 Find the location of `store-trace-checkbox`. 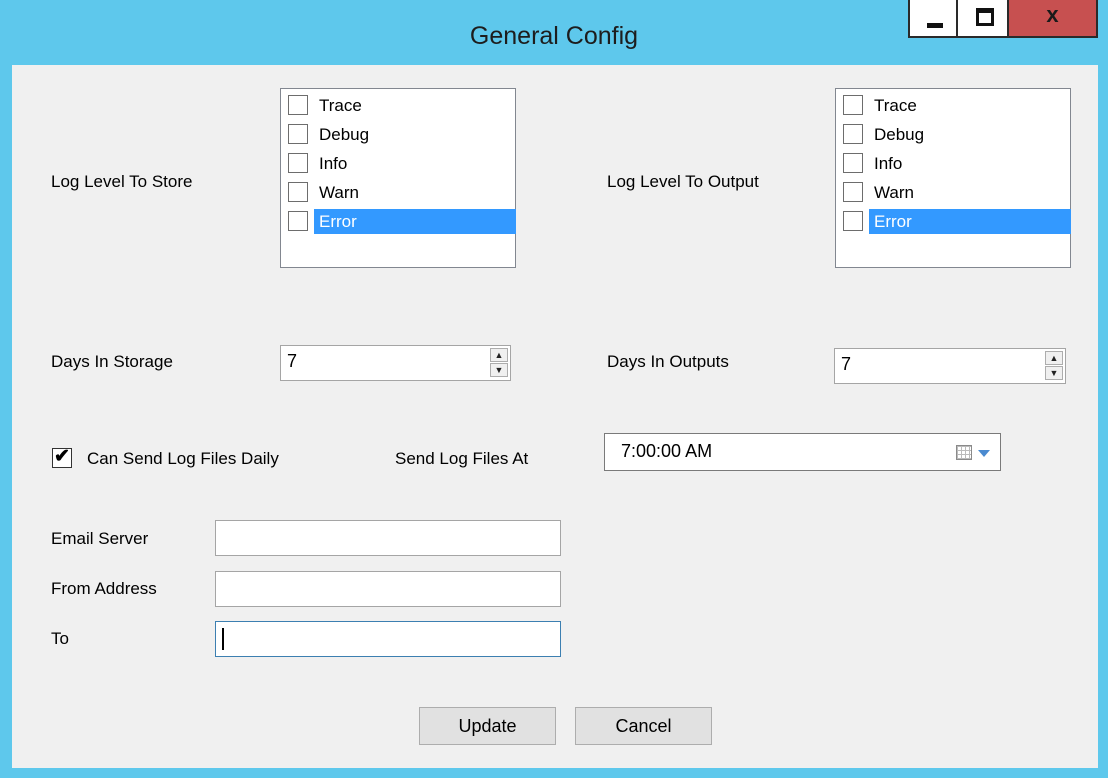

store-trace-checkbox is located at coordinates (298, 105).